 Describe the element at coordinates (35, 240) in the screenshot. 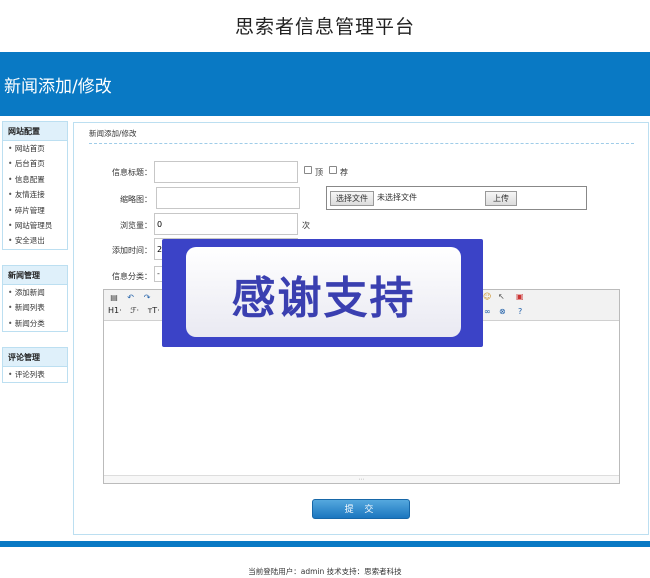

I see `sidebar-item-logout: 安全退出` at that location.